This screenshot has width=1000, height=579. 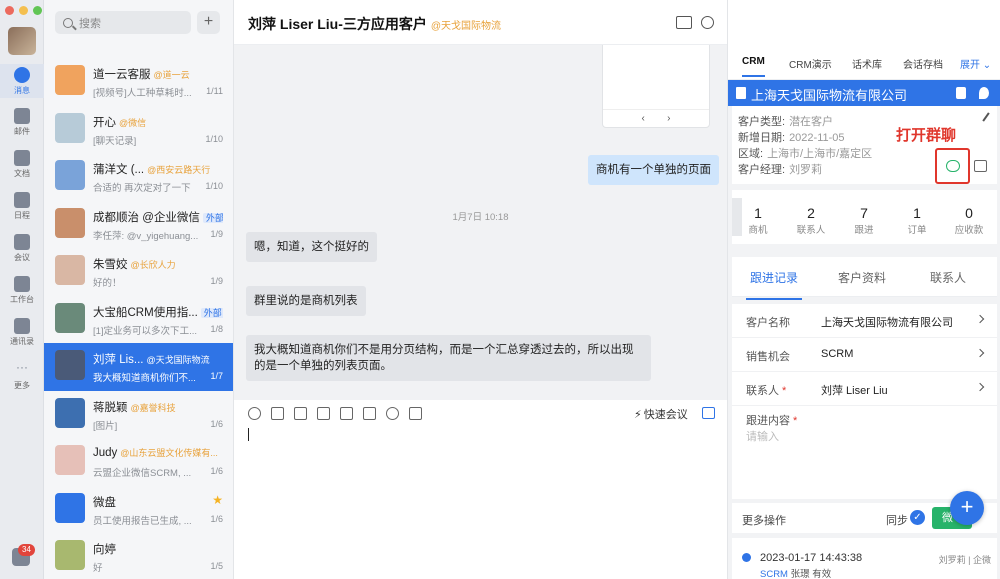 I want to click on tab-crm-demo: CRM演示, so click(x=810, y=63).